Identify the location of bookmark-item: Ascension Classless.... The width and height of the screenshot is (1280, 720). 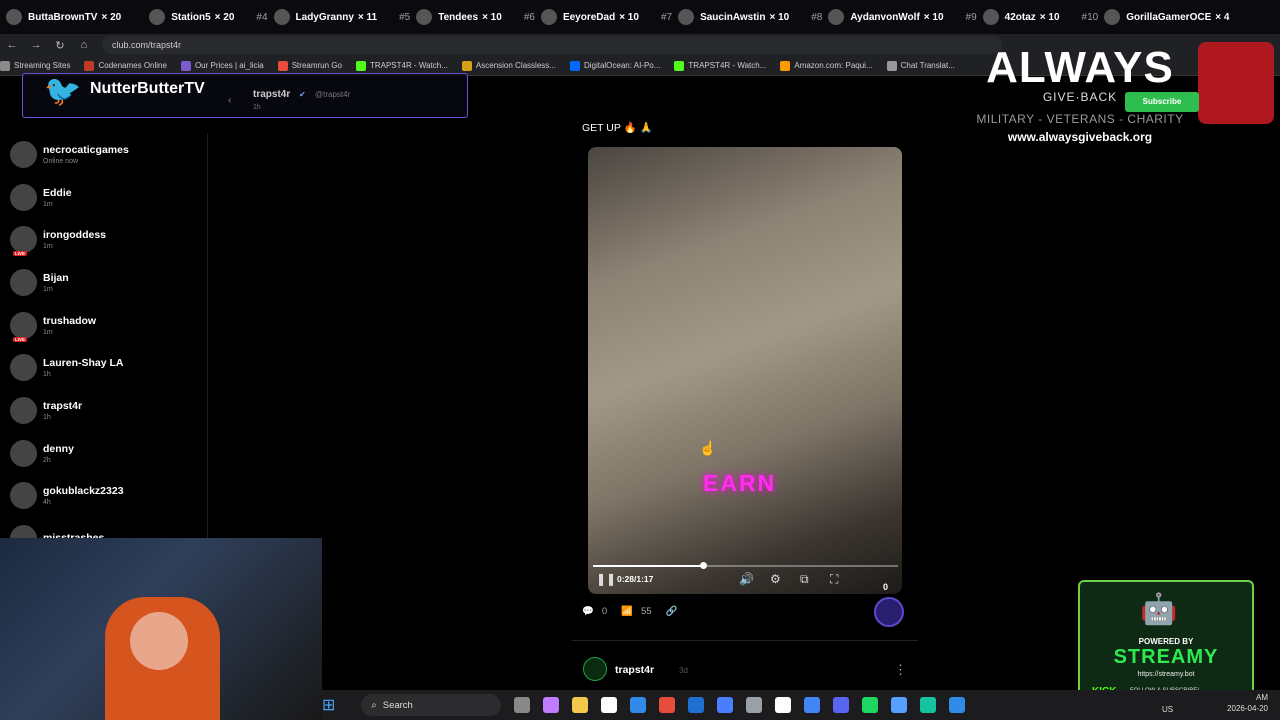
(508, 65).